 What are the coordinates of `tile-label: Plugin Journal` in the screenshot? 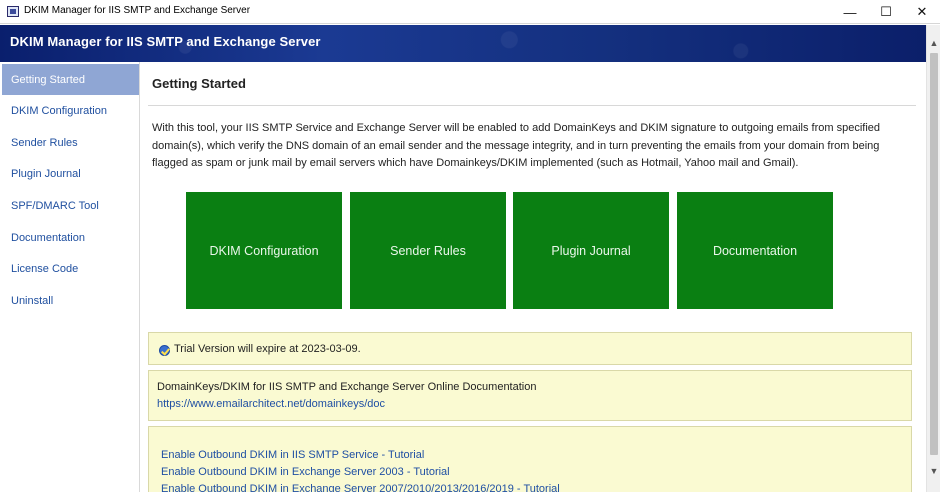 It's located at (591, 250).